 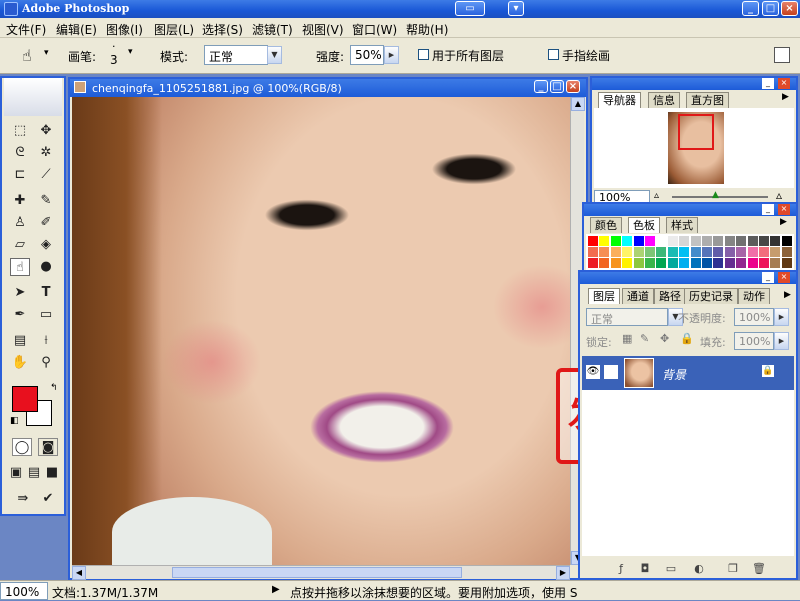 I want to click on foreground-color-fill, so click(x=25, y=399).